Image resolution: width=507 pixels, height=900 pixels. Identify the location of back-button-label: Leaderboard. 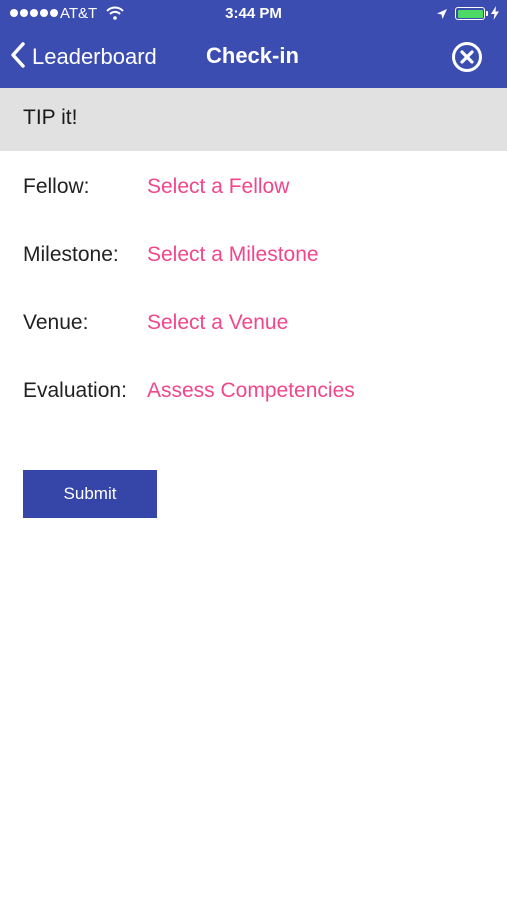
(94, 56).